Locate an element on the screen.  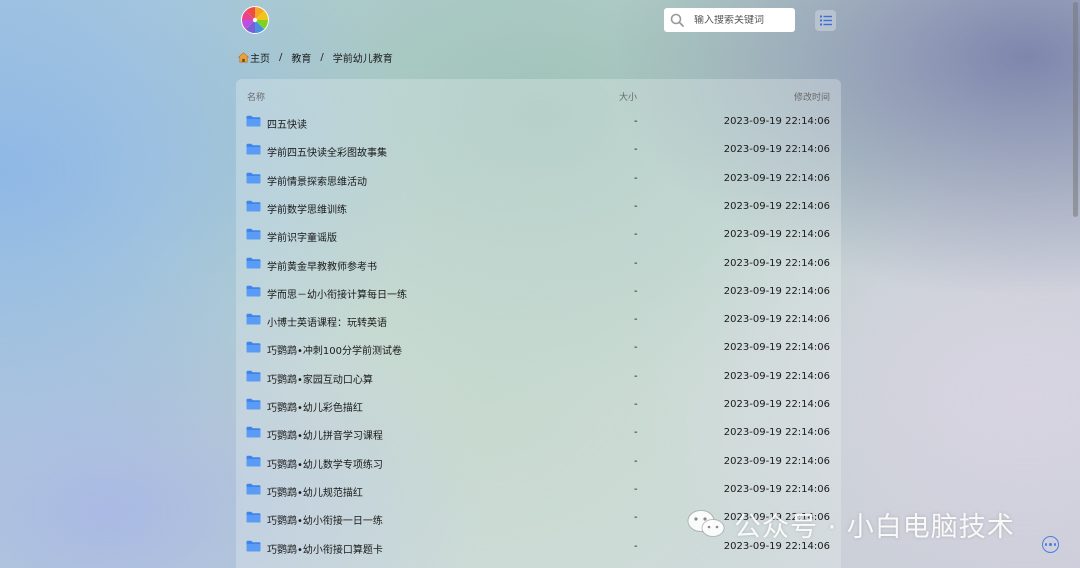
list-view-button is located at coordinates (825, 20).